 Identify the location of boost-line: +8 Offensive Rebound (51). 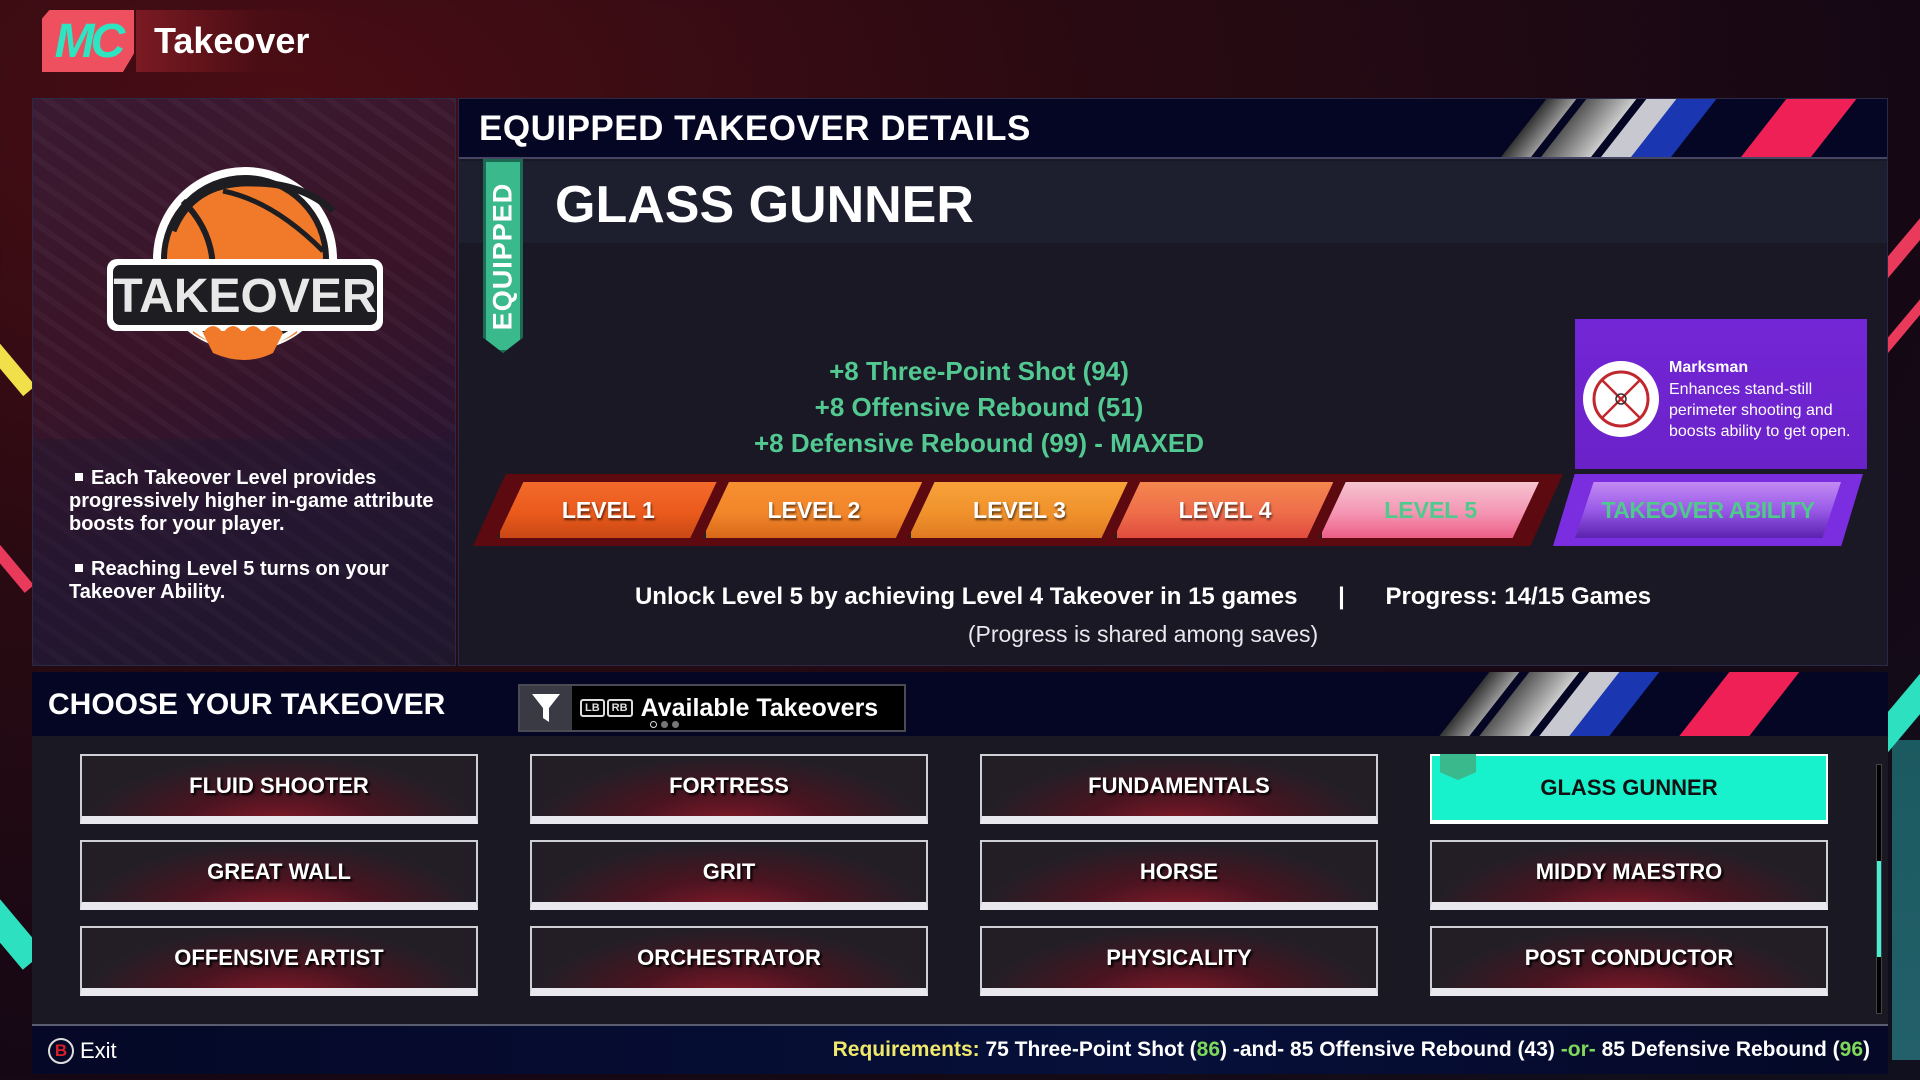
(979, 407).